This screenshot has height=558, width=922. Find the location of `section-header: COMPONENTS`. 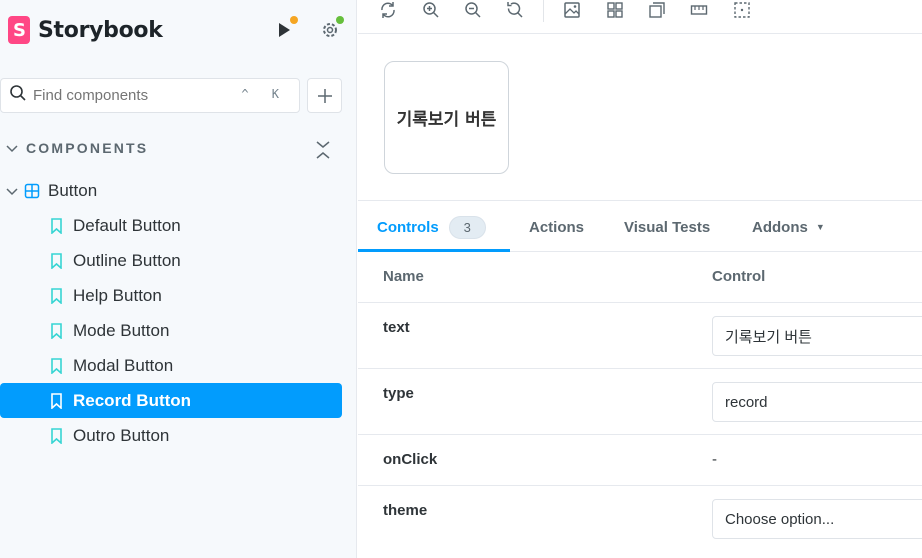

section-header: COMPONENTS is located at coordinates (77, 148).